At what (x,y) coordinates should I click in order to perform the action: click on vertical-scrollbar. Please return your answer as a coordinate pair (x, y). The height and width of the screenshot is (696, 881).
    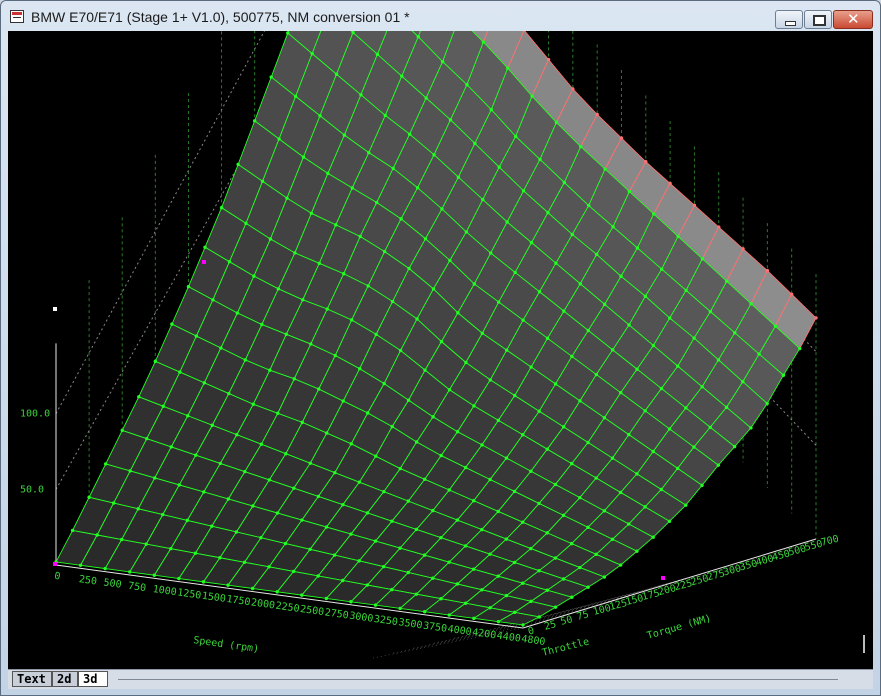
    Looking at the image, I should click on (864, 350).